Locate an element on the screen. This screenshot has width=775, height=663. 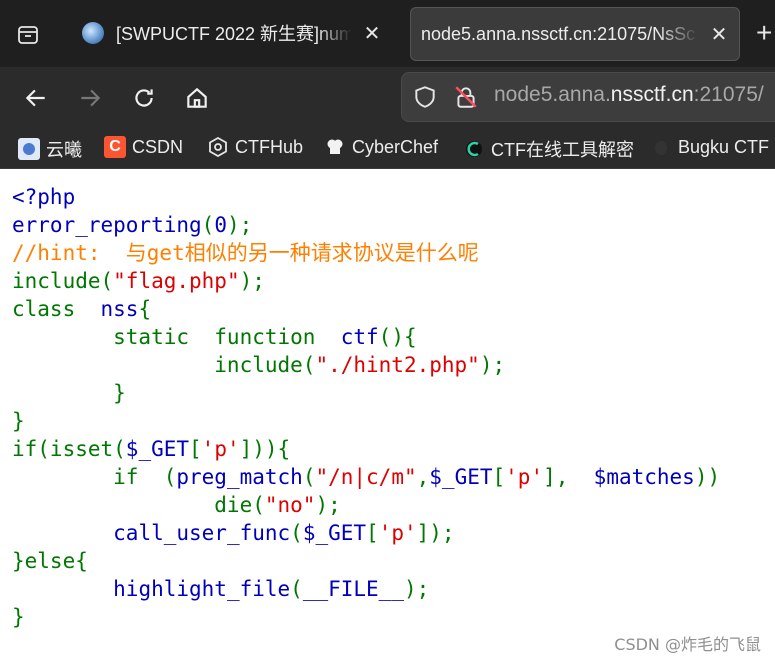
code-token: "./hint2.php" is located at coordinates (397, 365).